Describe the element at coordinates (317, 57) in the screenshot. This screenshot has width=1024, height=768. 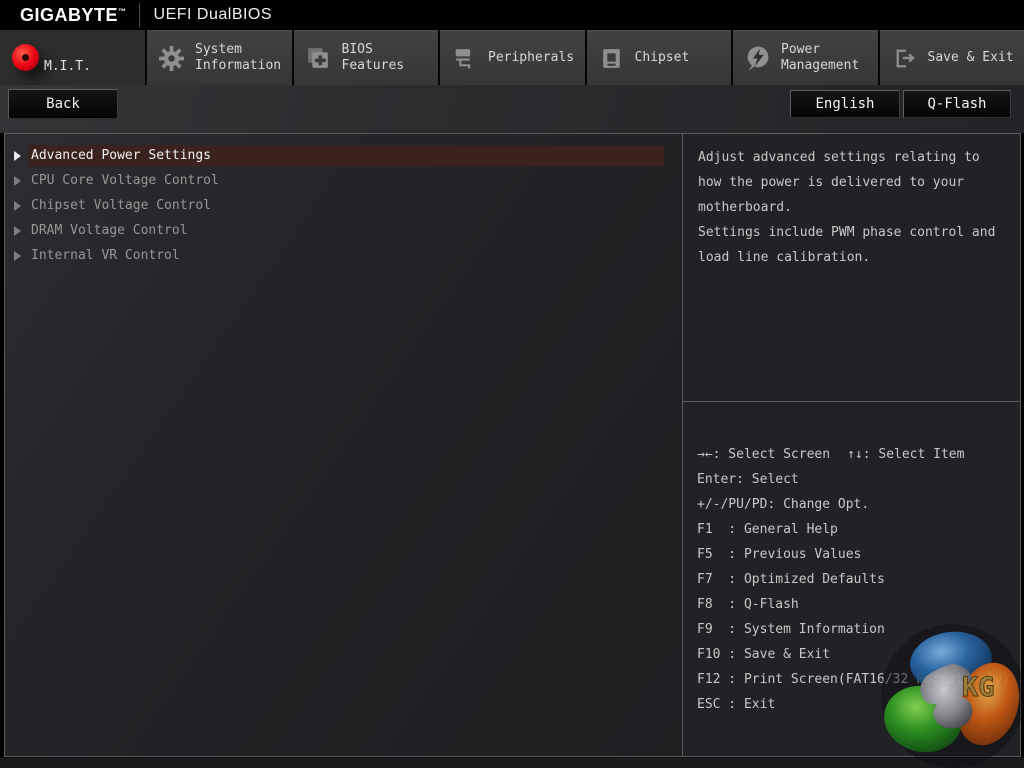
I see `bios-chip-icon` at that location.